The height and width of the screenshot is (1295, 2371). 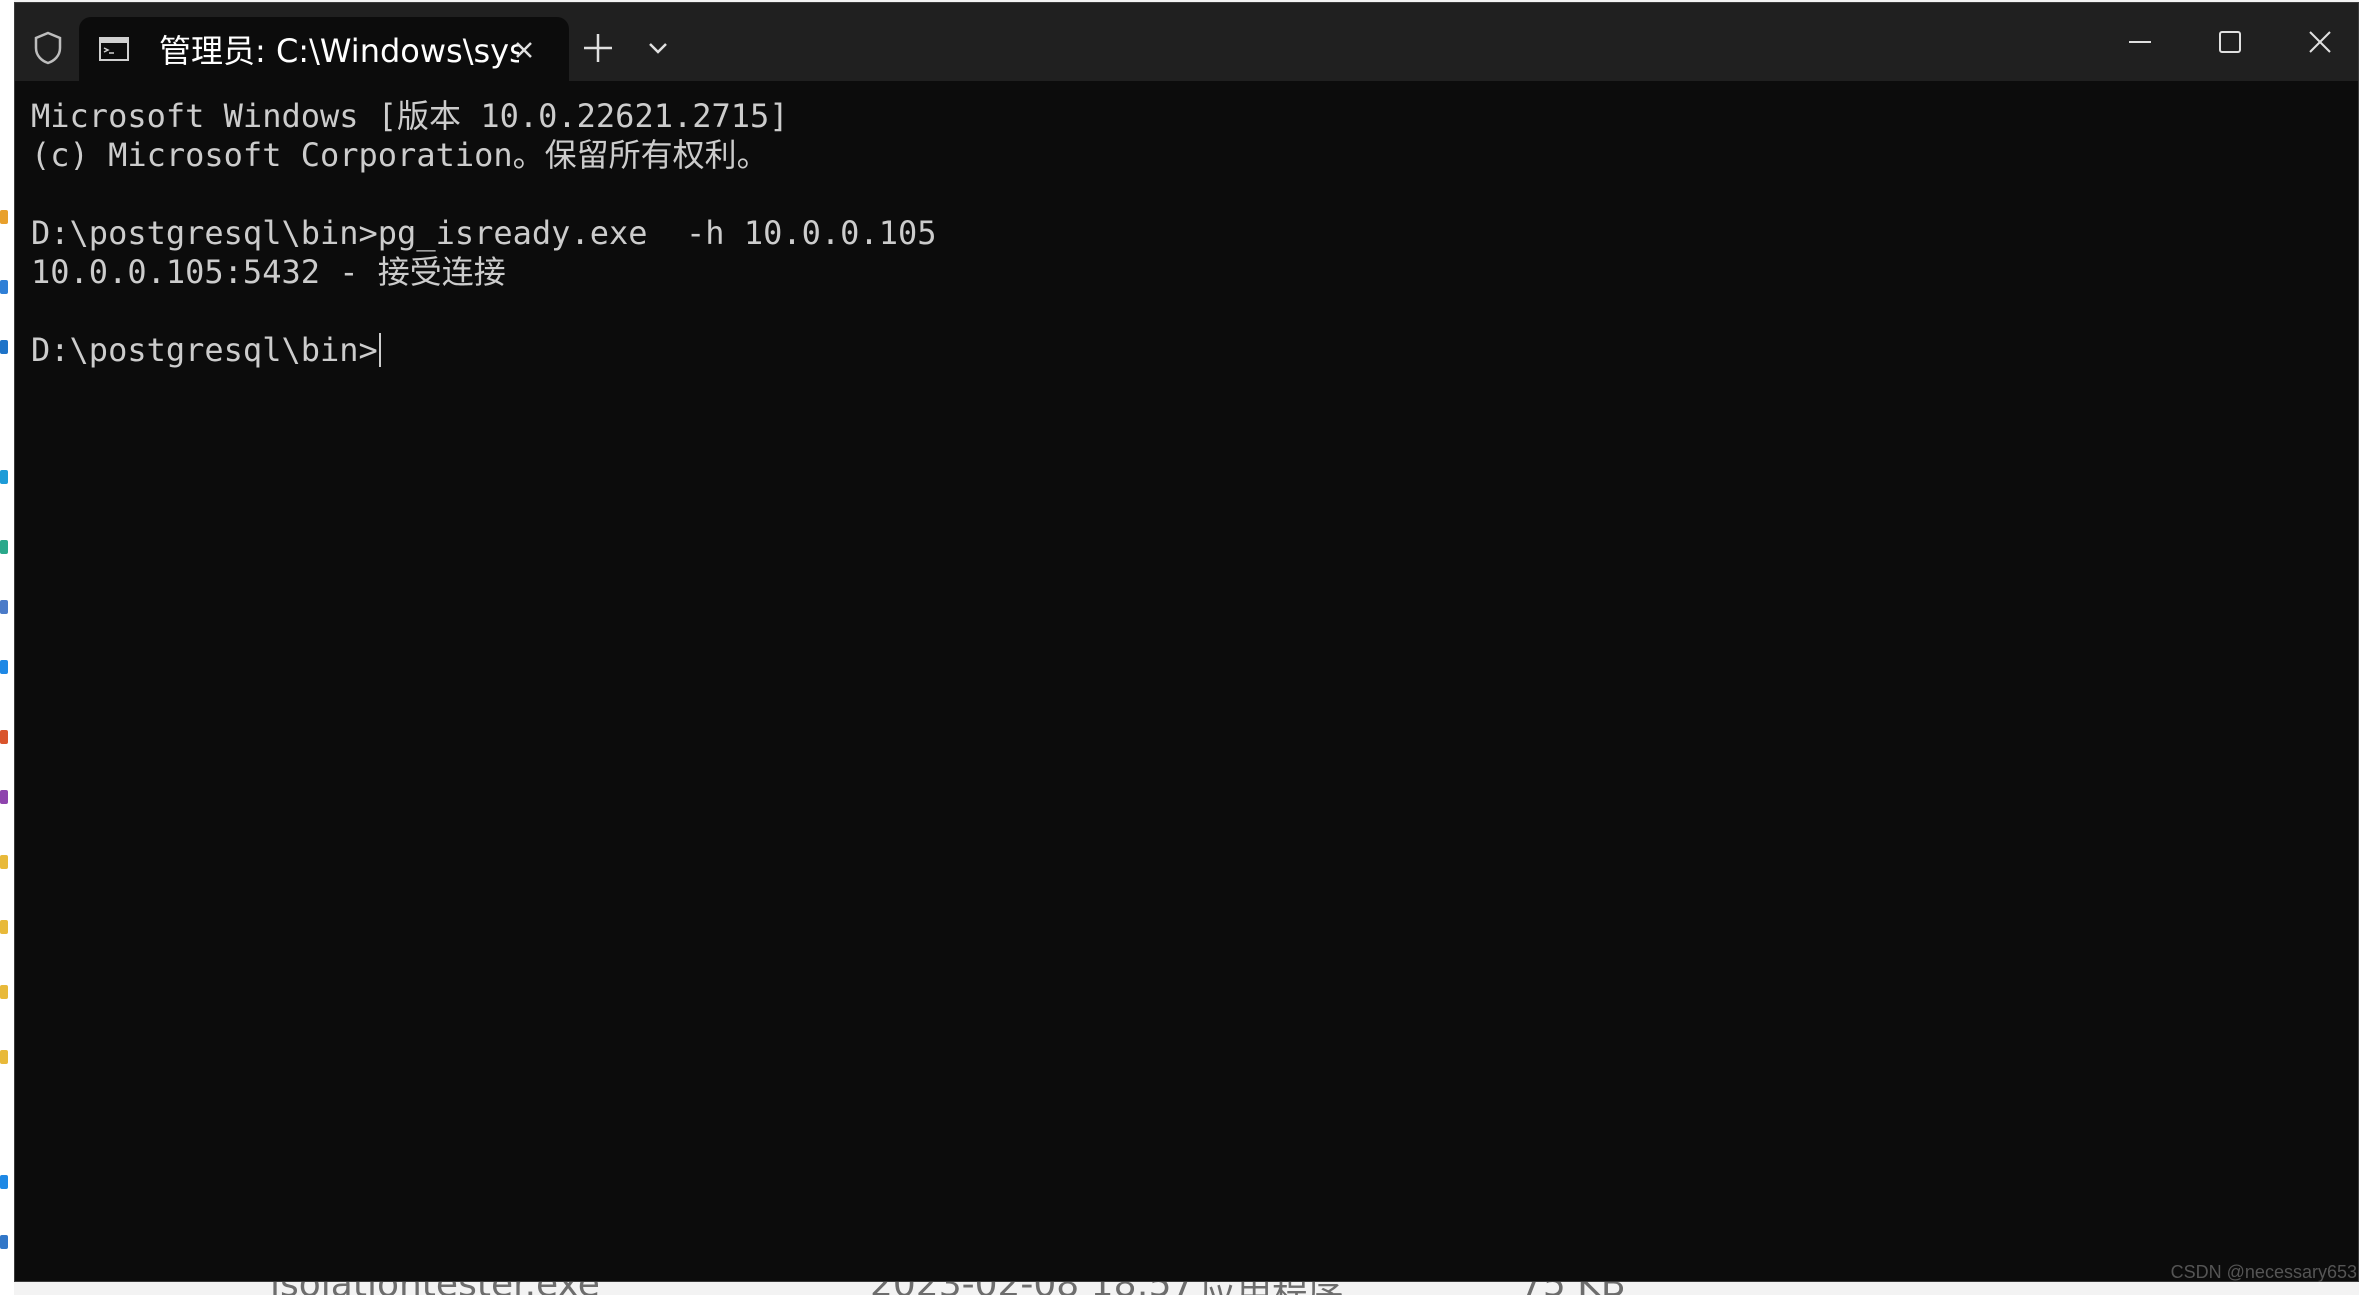 I want to click on cloud-icon, so click(x=4, y=1182).